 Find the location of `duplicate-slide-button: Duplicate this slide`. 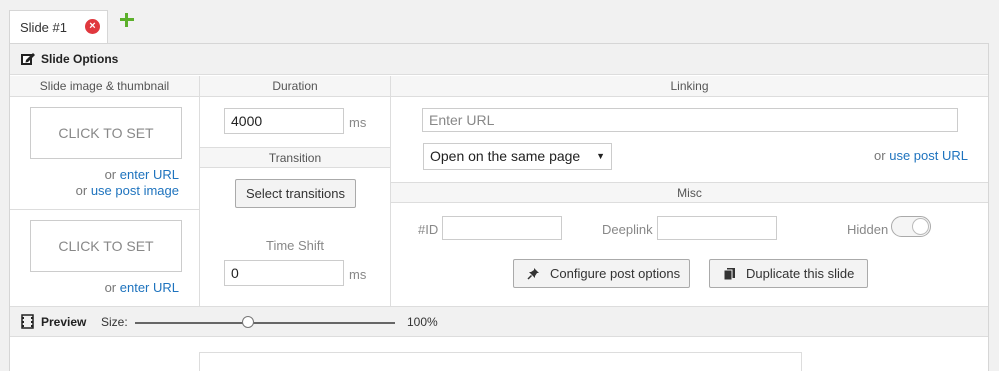

duplicate-slide-button: Duplicate this slide is located at coordinates (788, 273).